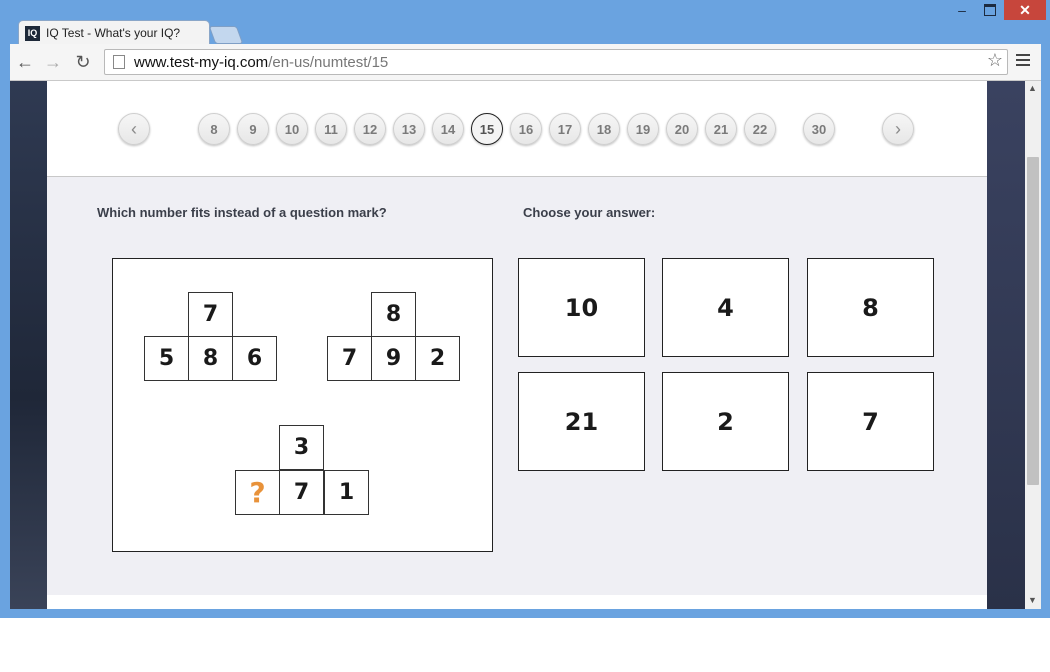 This screenshot has height=672, width=1050. What do you see at coordinates (1023, 61) in the screenshot?
I see `menu-icon` at bounding box center [1023, 61].